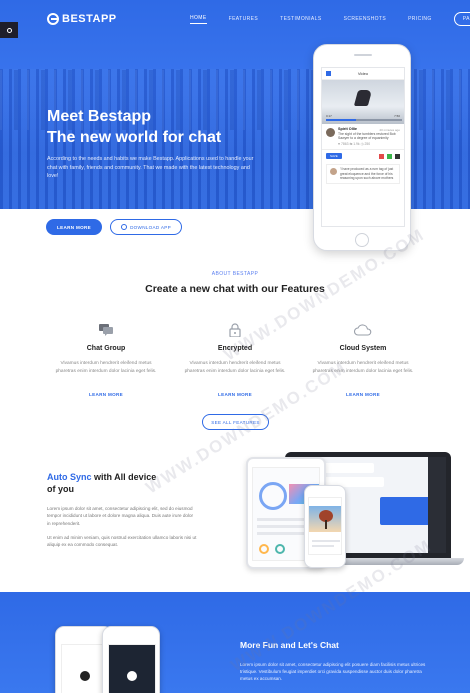 This screenshot has height=693, width=470. Describe the element at coordinates (273, 496) in the screenshot. I see `tablet-donut-chart` at that location.